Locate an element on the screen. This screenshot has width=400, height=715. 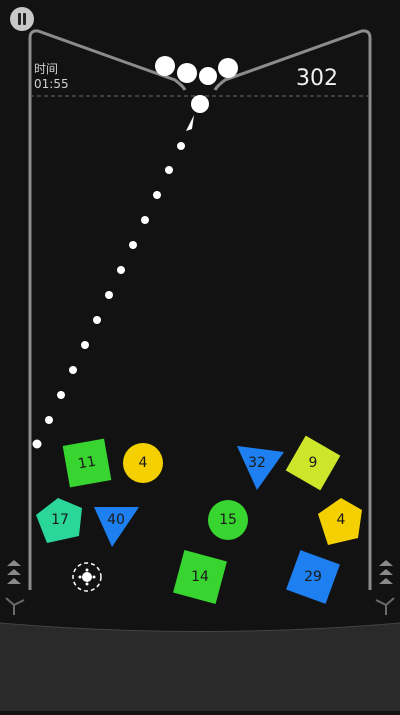
block-value: 11 is located at coordinates (87, 463).